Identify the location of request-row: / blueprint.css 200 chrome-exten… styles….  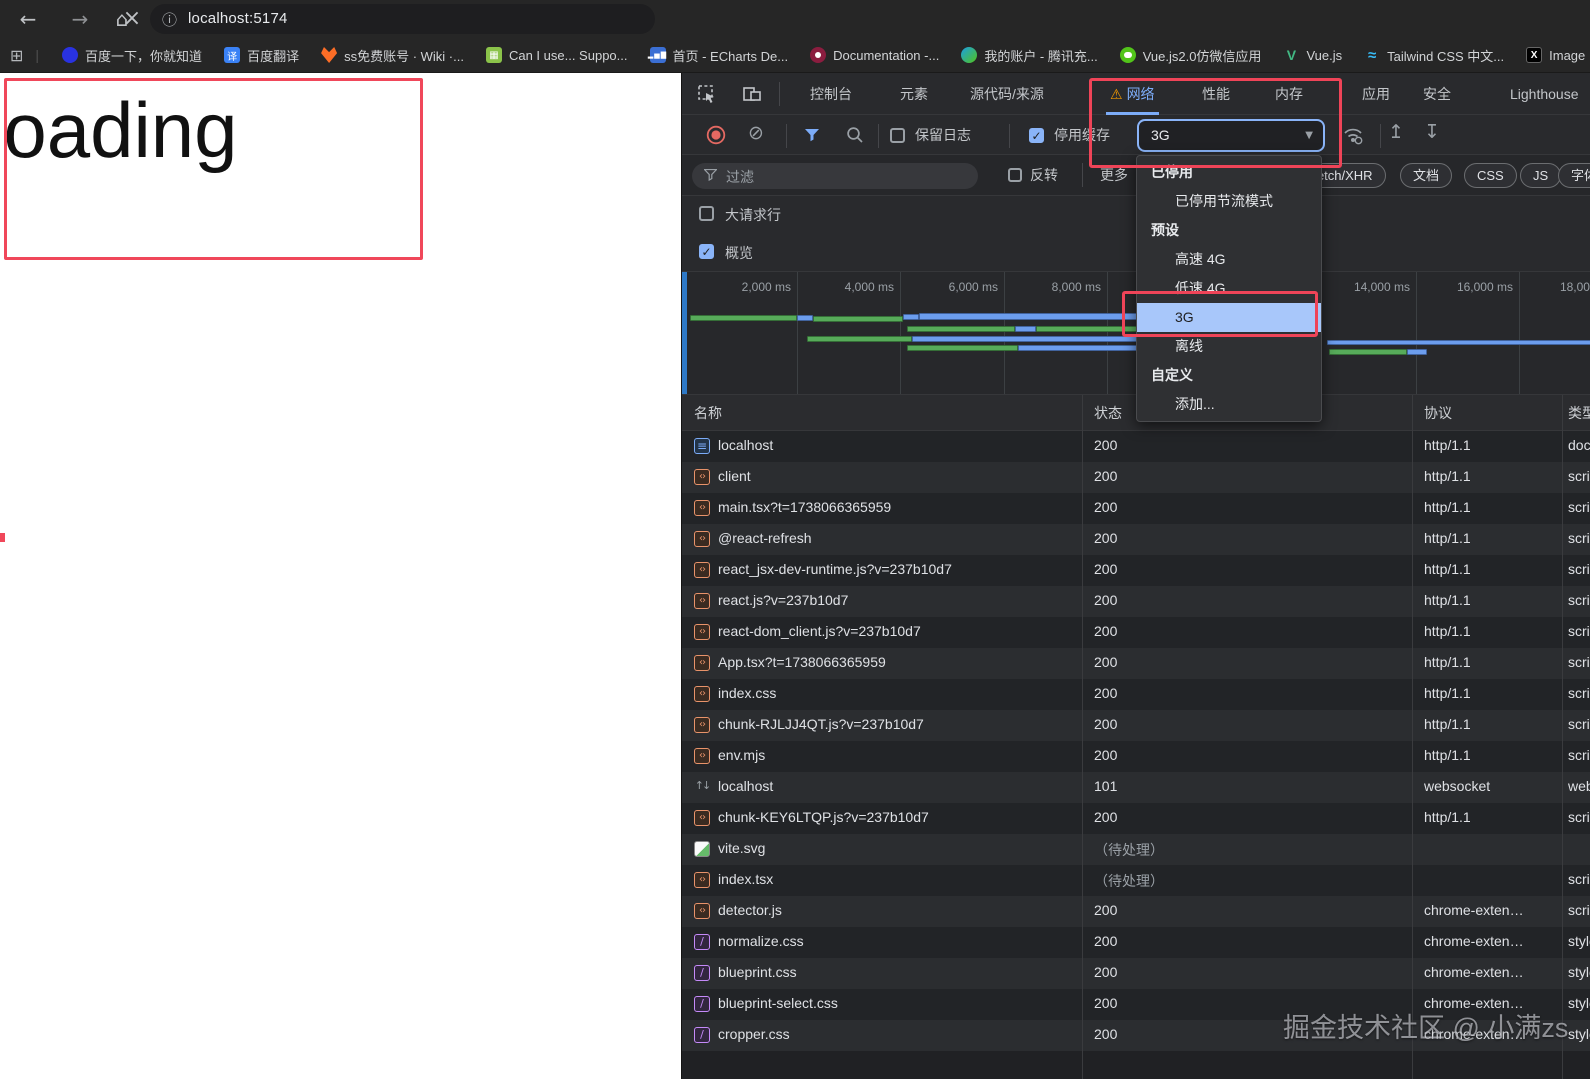
(1136, 973).